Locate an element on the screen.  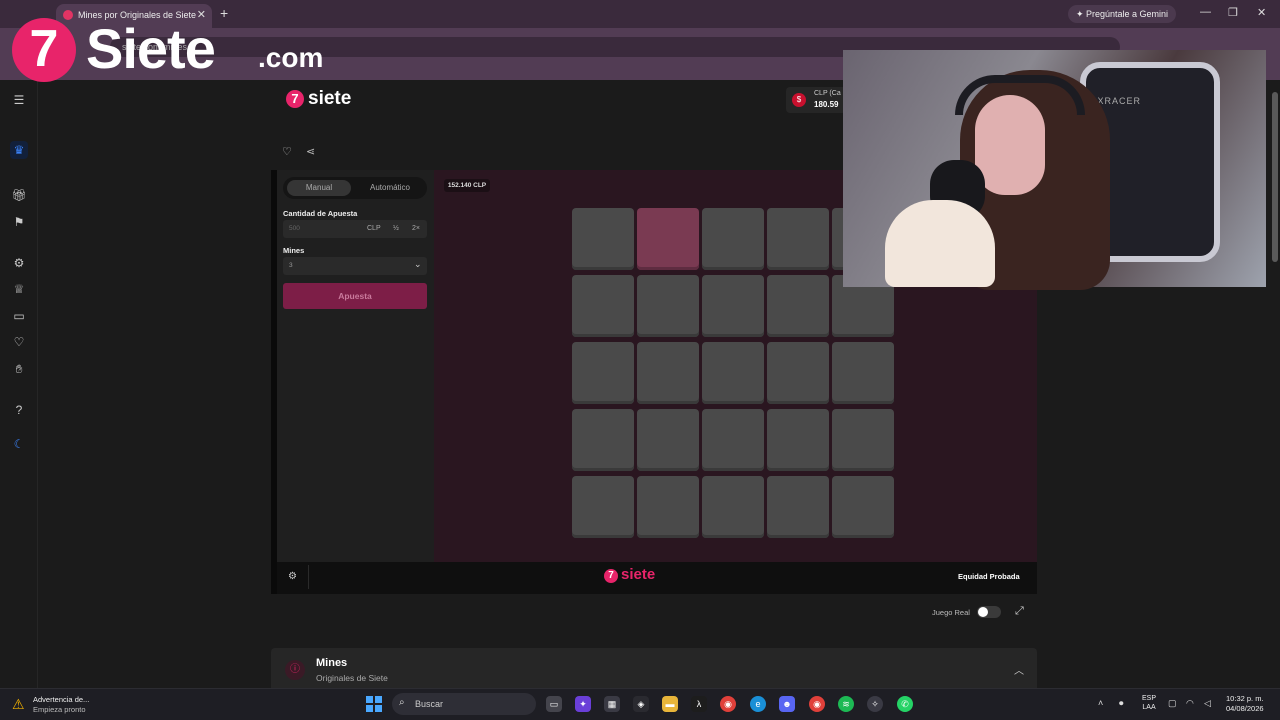
mines-value: 3 is located at coordinates (291, 265).